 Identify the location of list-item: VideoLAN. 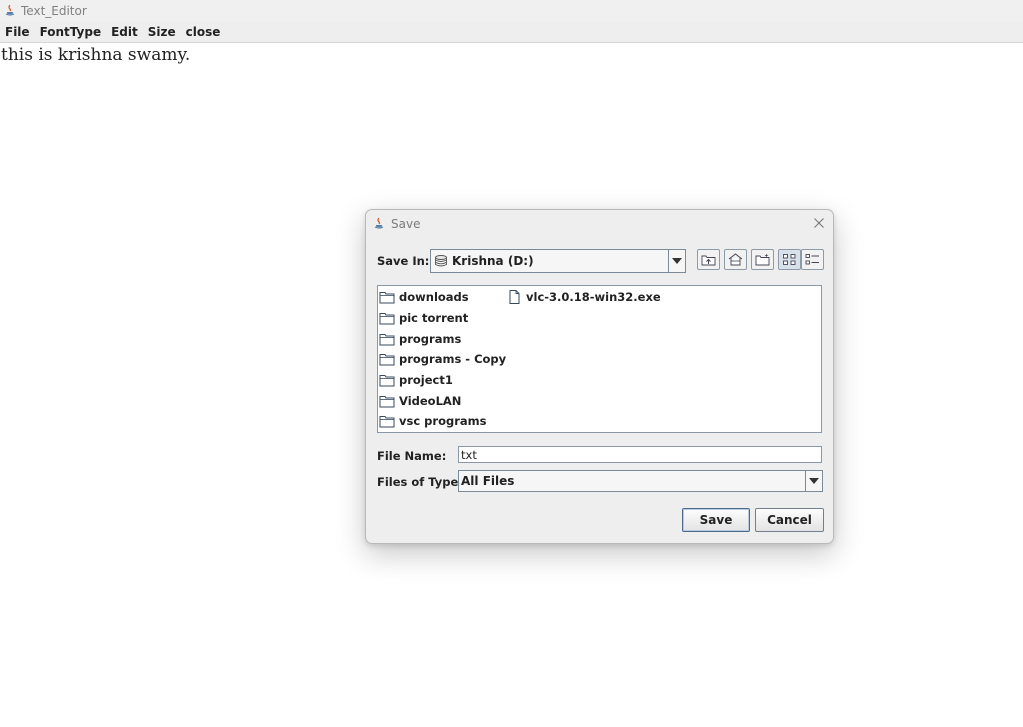
(420, 401).